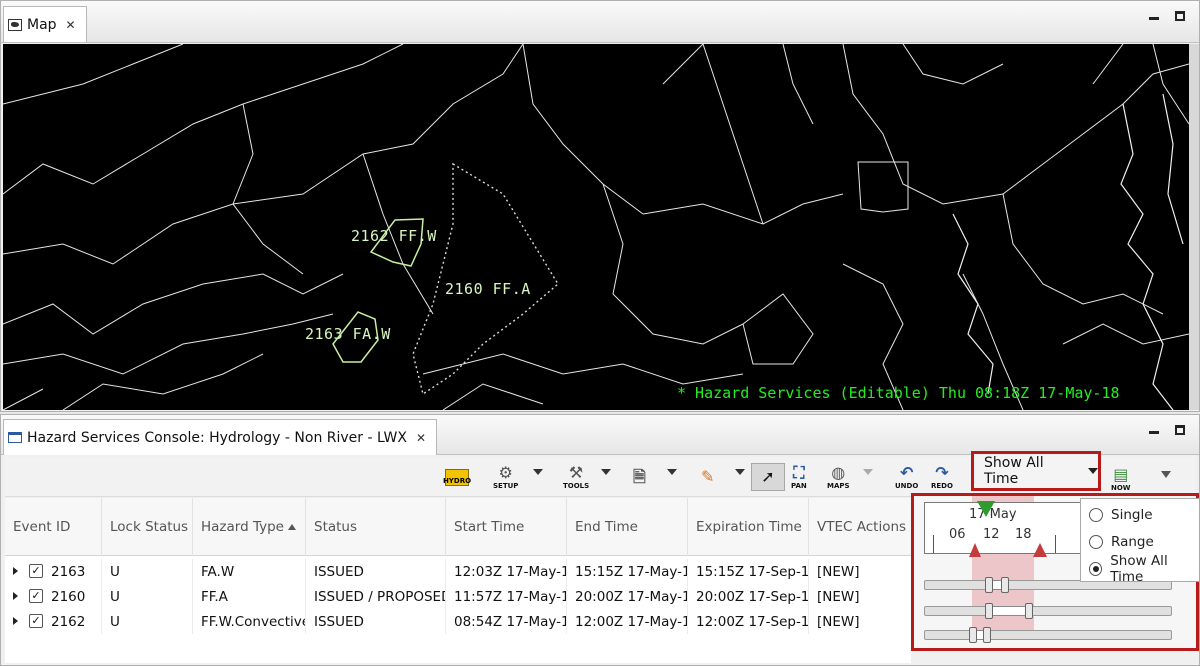 The width and height of the screenshot is (1200, 666). What do you see at coordinates (505, 472) in the screenshot?
I see `gear-icon: ⚙` at bounding box center [505, 472].